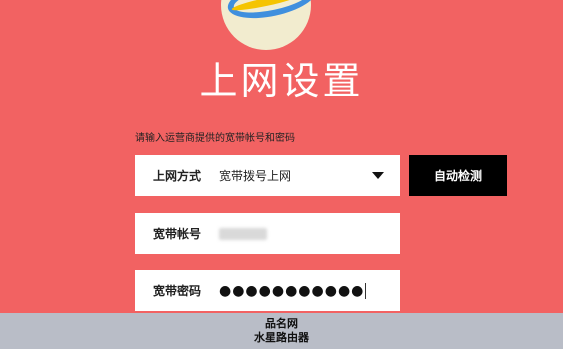  Describe the element at coordinates (177, 176) in the screenshot. I see `connection-type-label: 上网方式` at that location.